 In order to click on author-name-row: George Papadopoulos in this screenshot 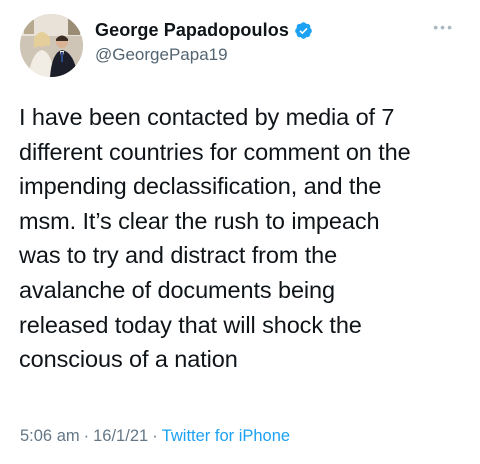, I will do `click(204, 30)`.